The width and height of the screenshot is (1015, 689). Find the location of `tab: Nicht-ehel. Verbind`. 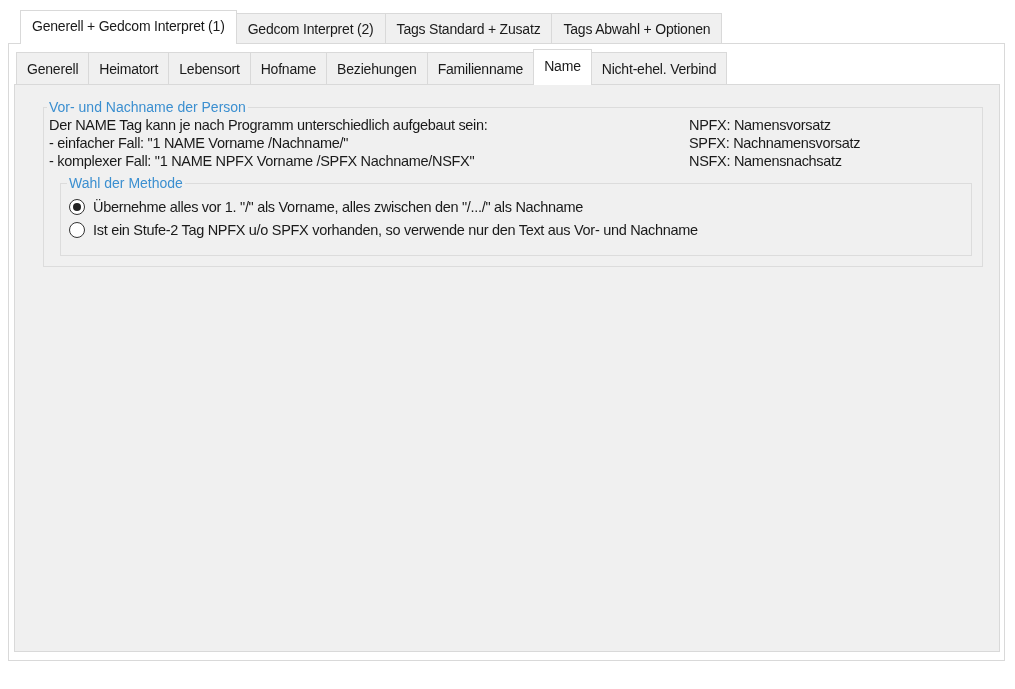

tab: Nicht-ehel. Verbind is located at coordinates (659, 68).